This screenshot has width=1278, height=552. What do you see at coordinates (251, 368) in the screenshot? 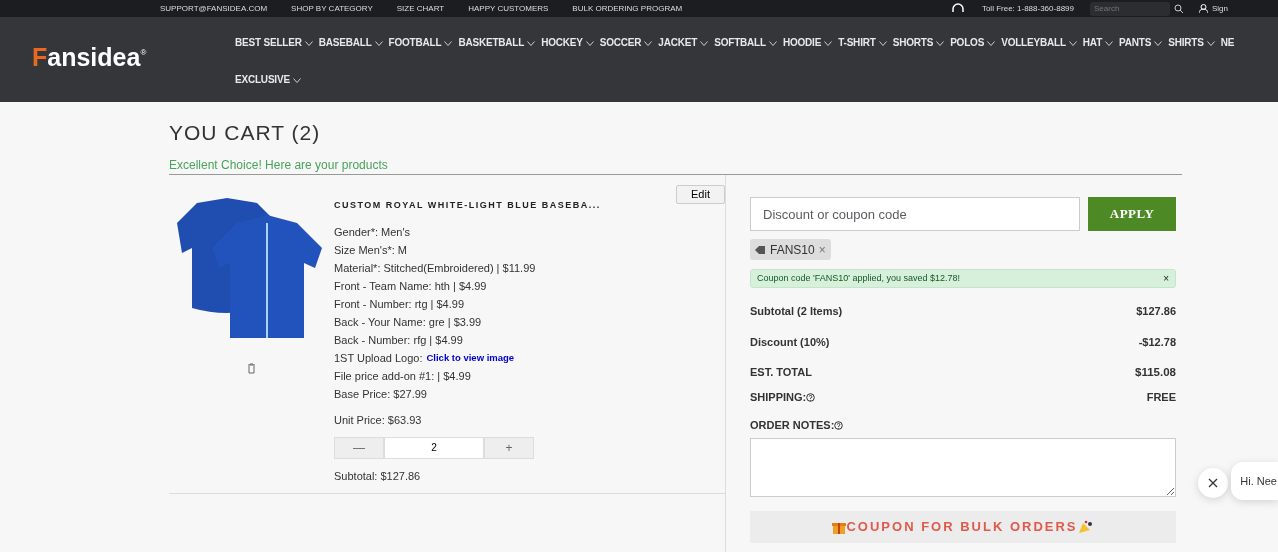
I see `trash-icon` at bounding box center [251, 368].